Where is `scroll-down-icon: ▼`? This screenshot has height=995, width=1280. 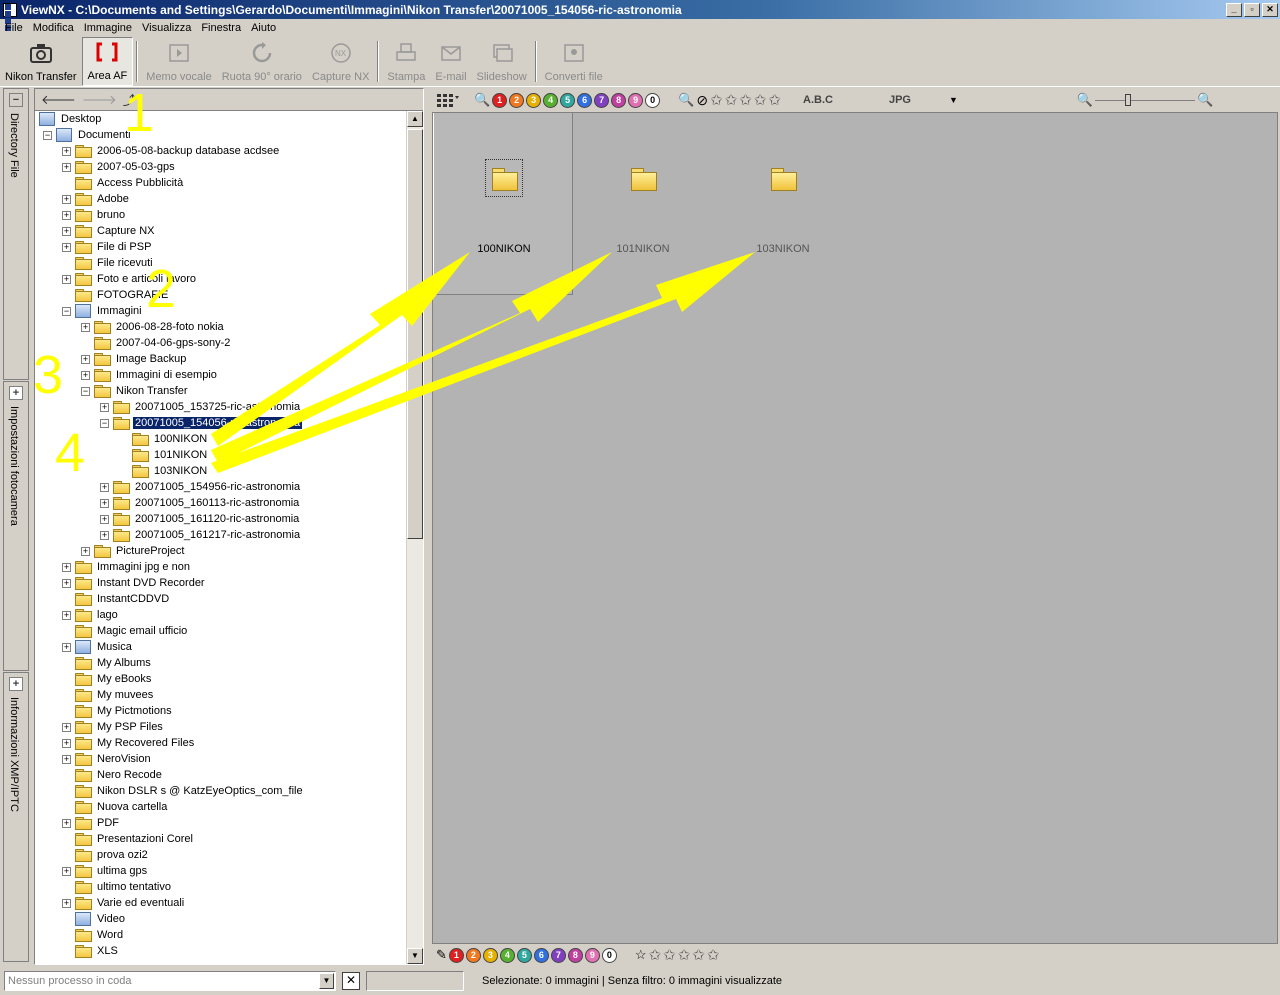
scroll-down-icon: ▼ is located at coordinates (415, 956).